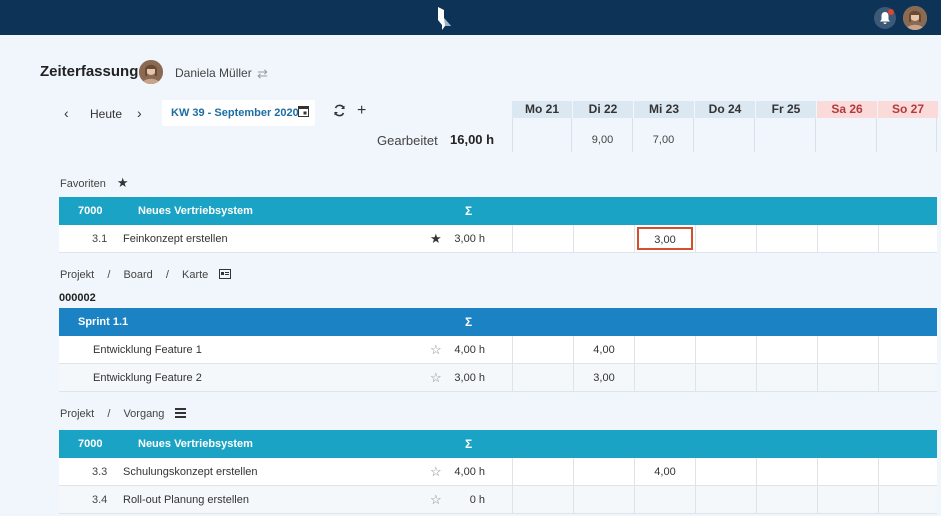 The image size is (941, 516). What do you see at coordinates (885, 18) in the screenshot?
I see `notification-bell-icon` at bounding box center [885, 18].